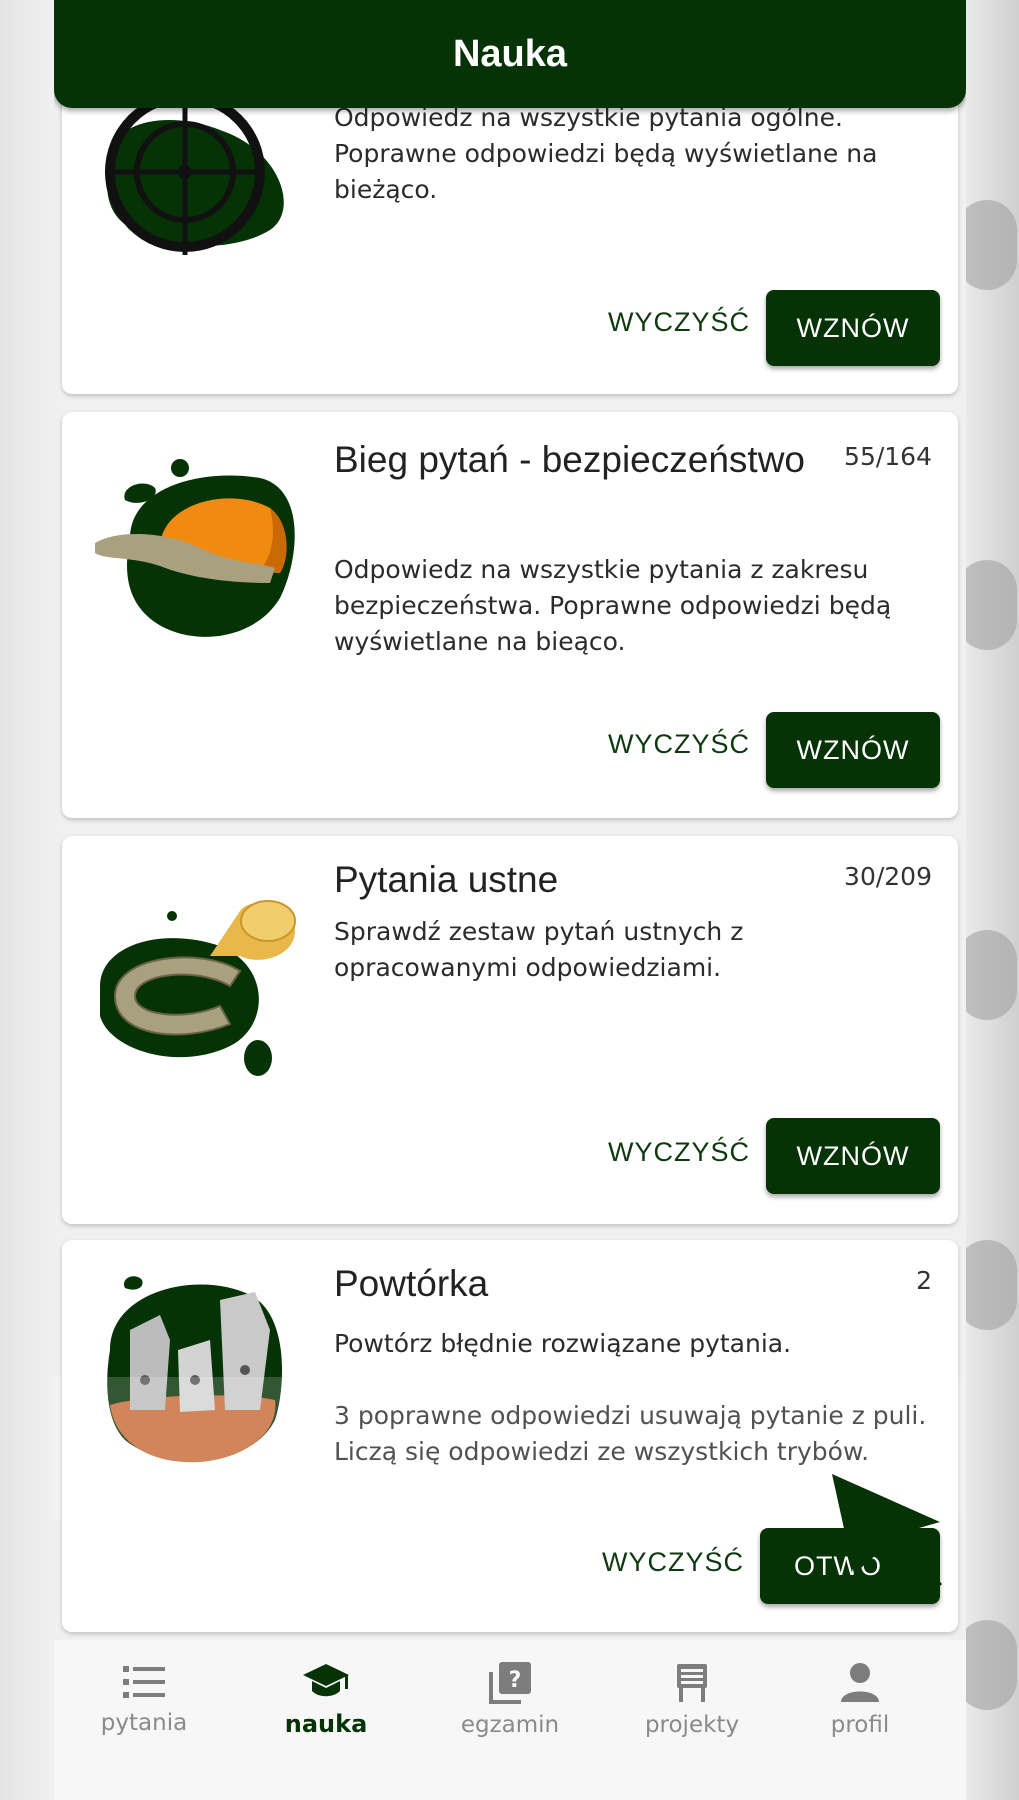  What do you see at coordinates (563, 1343) in the screenshot?
I see `card-description: Powtórz błędnie rozwiązane pytania.` at bounding box center [563, 1343].